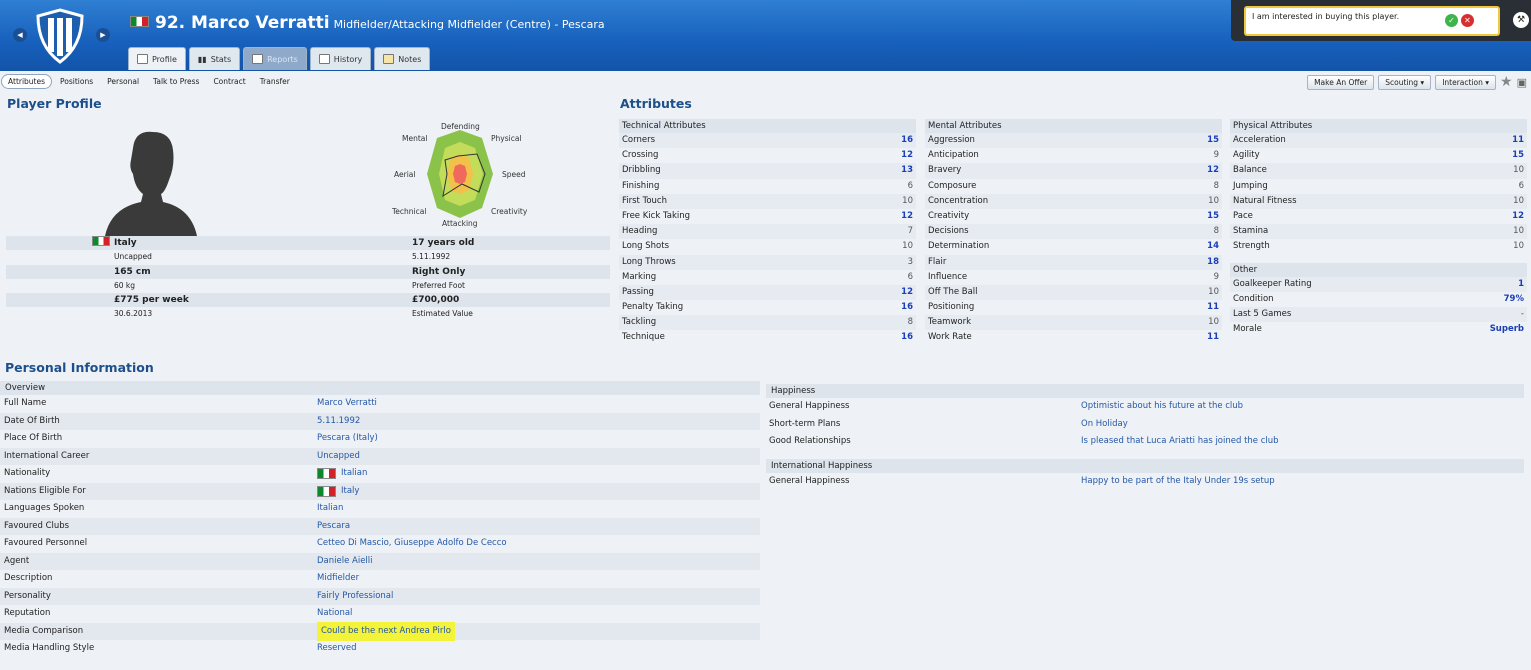 The image size is (1531, 670). I want to click on info-value: National, so click(334, 614).